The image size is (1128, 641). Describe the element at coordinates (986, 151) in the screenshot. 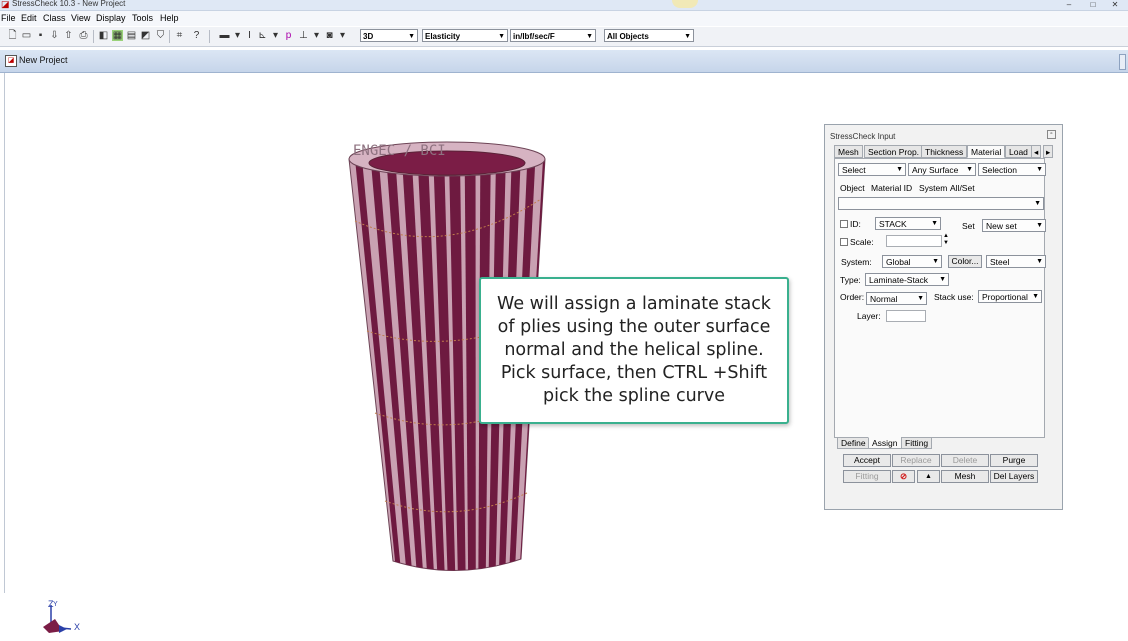

I see `tab-material: Material` at that location.